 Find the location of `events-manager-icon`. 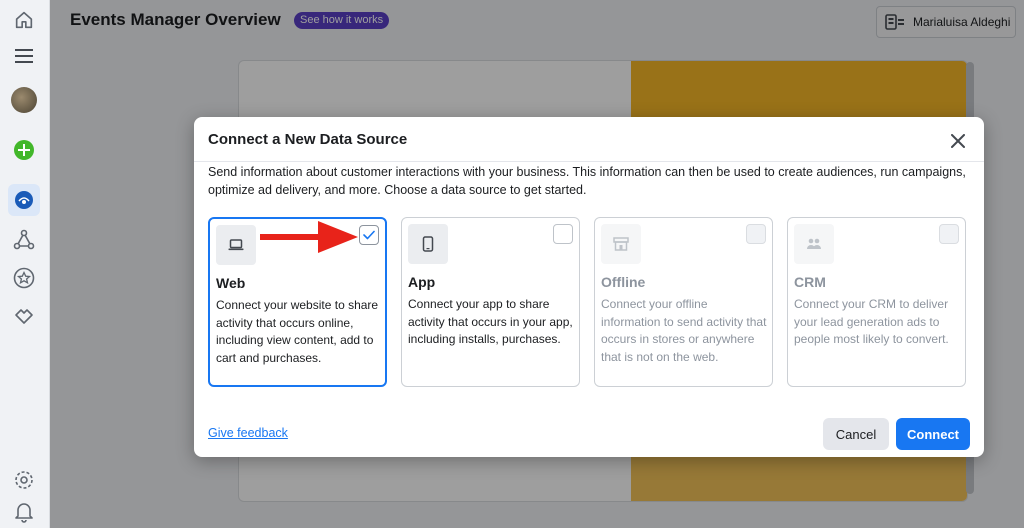

events-manager-icon is located at coordinates (24, 200).